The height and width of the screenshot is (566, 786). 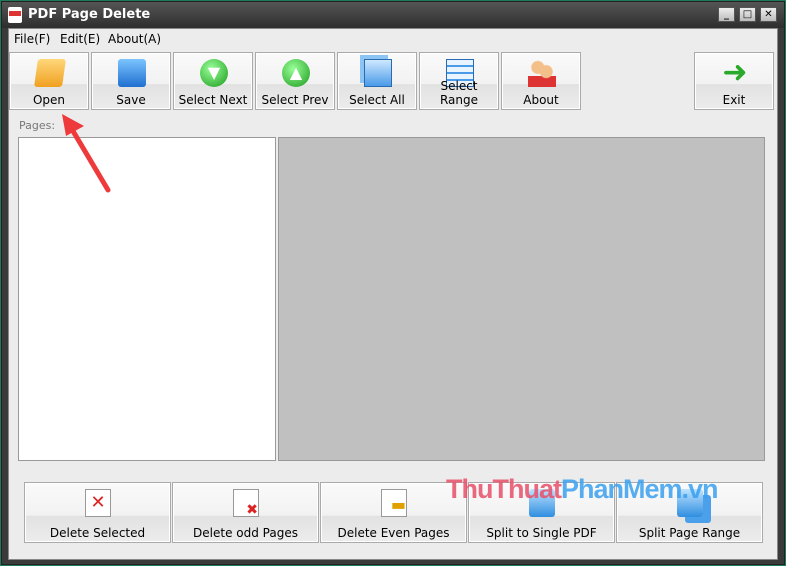 What do you see at coordinates (295, 100) in the screenshot?
I see `select-prev-label: Select Prev` at bounding box center [295, 100].